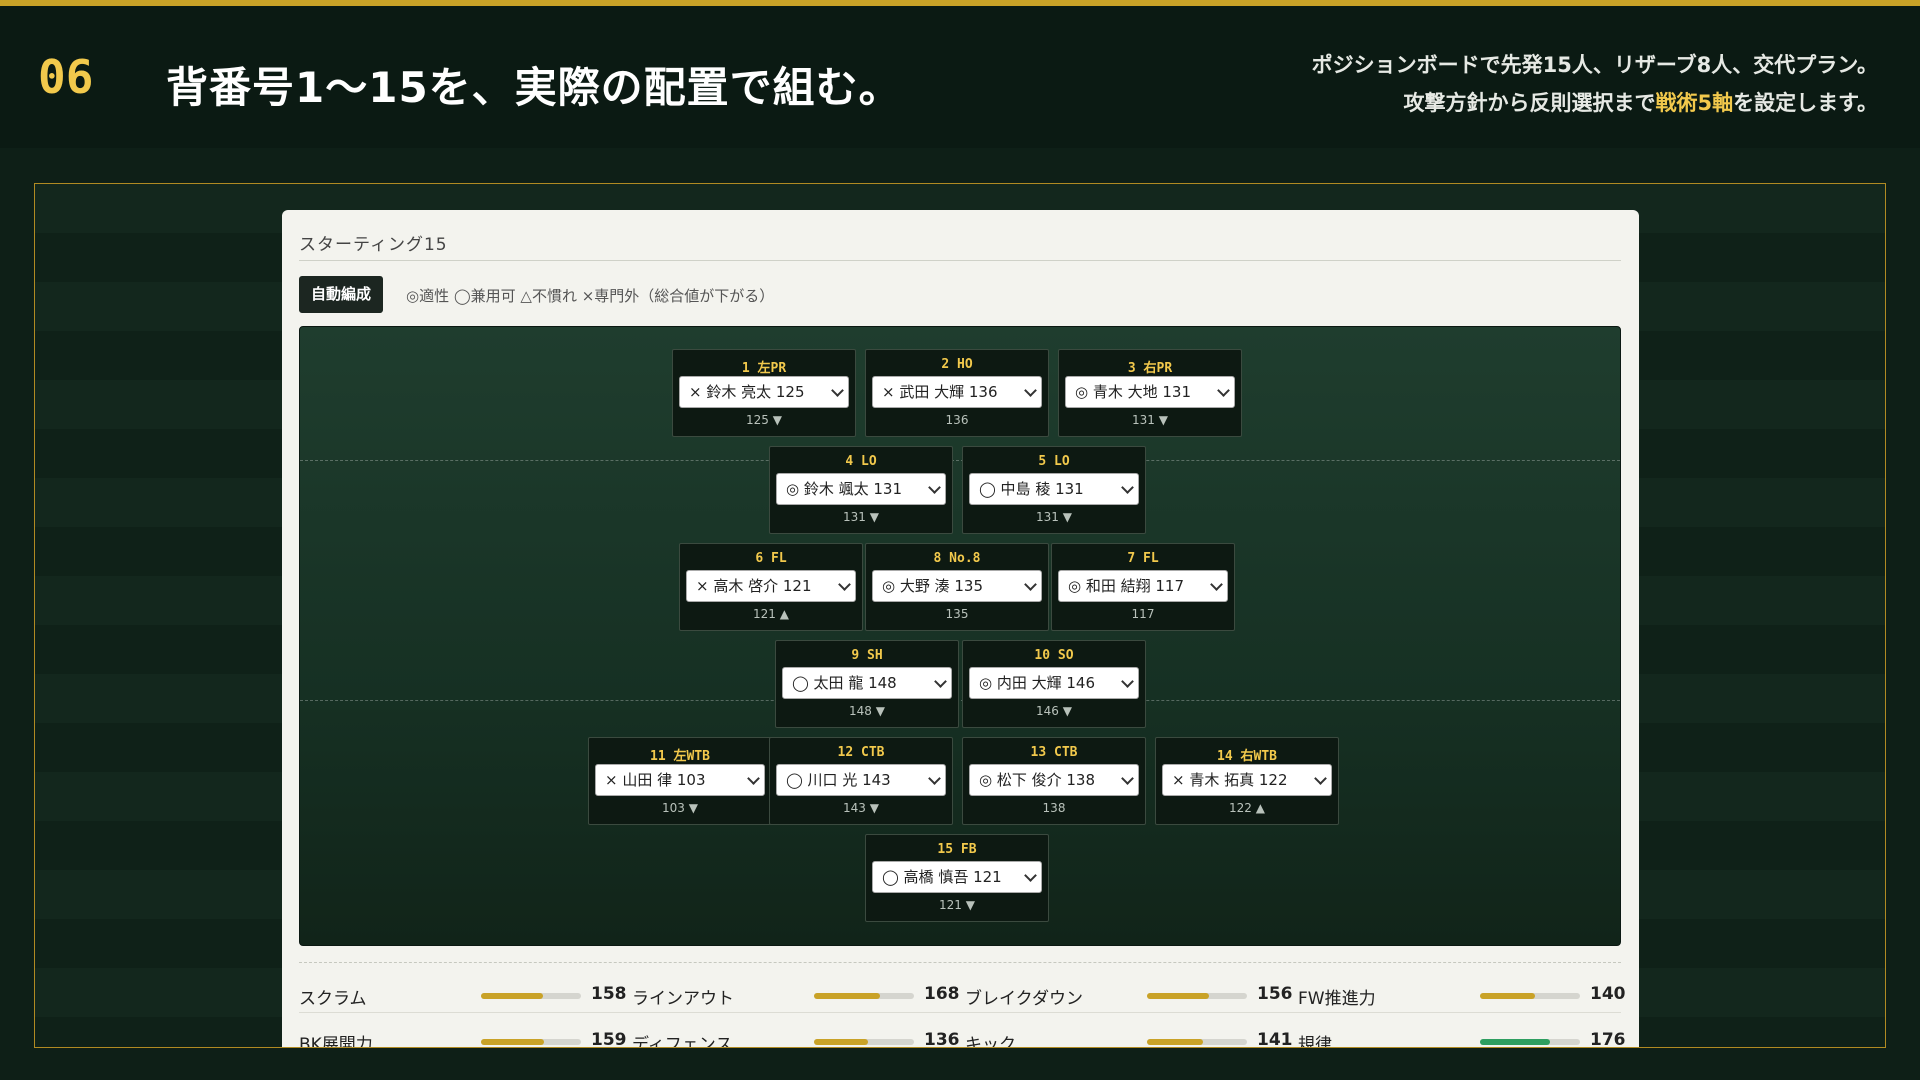 The height and width of the screenshot is (1080, 1920). Describe the element at coordinates (683, 999) in the screenshot. I see `stat-name: ラインアウト` at that location.